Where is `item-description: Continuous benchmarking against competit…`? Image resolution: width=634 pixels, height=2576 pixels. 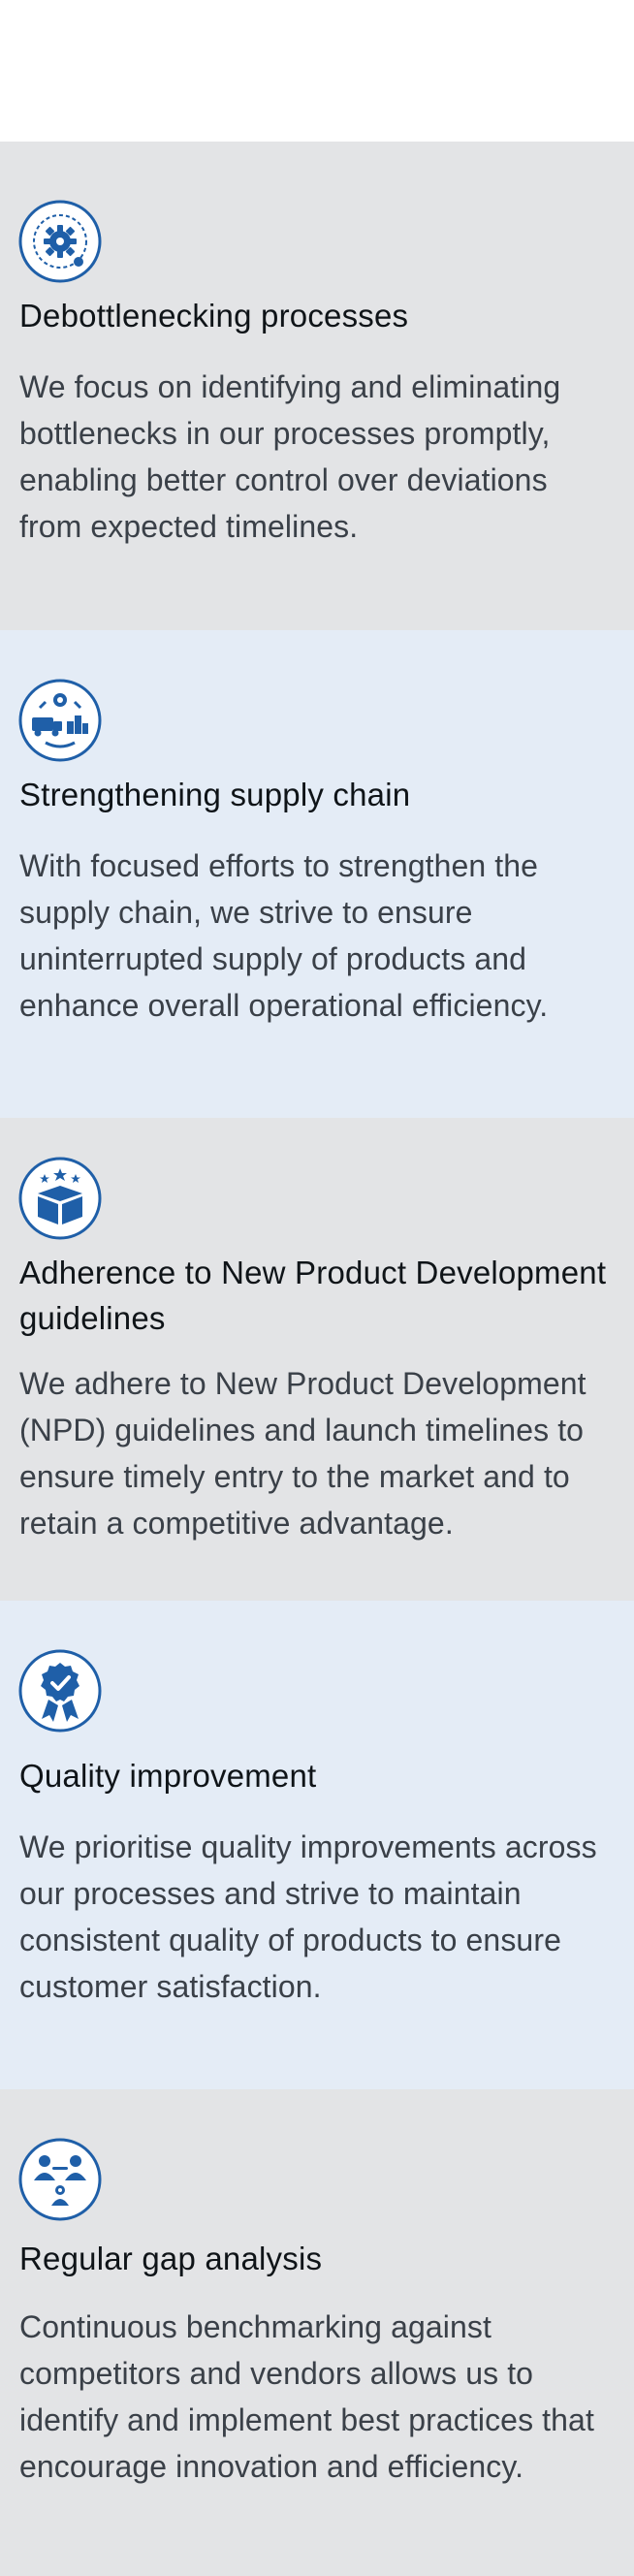
item-description: Continuous benchmarking against competit… is located at coordinates (306, 2396).